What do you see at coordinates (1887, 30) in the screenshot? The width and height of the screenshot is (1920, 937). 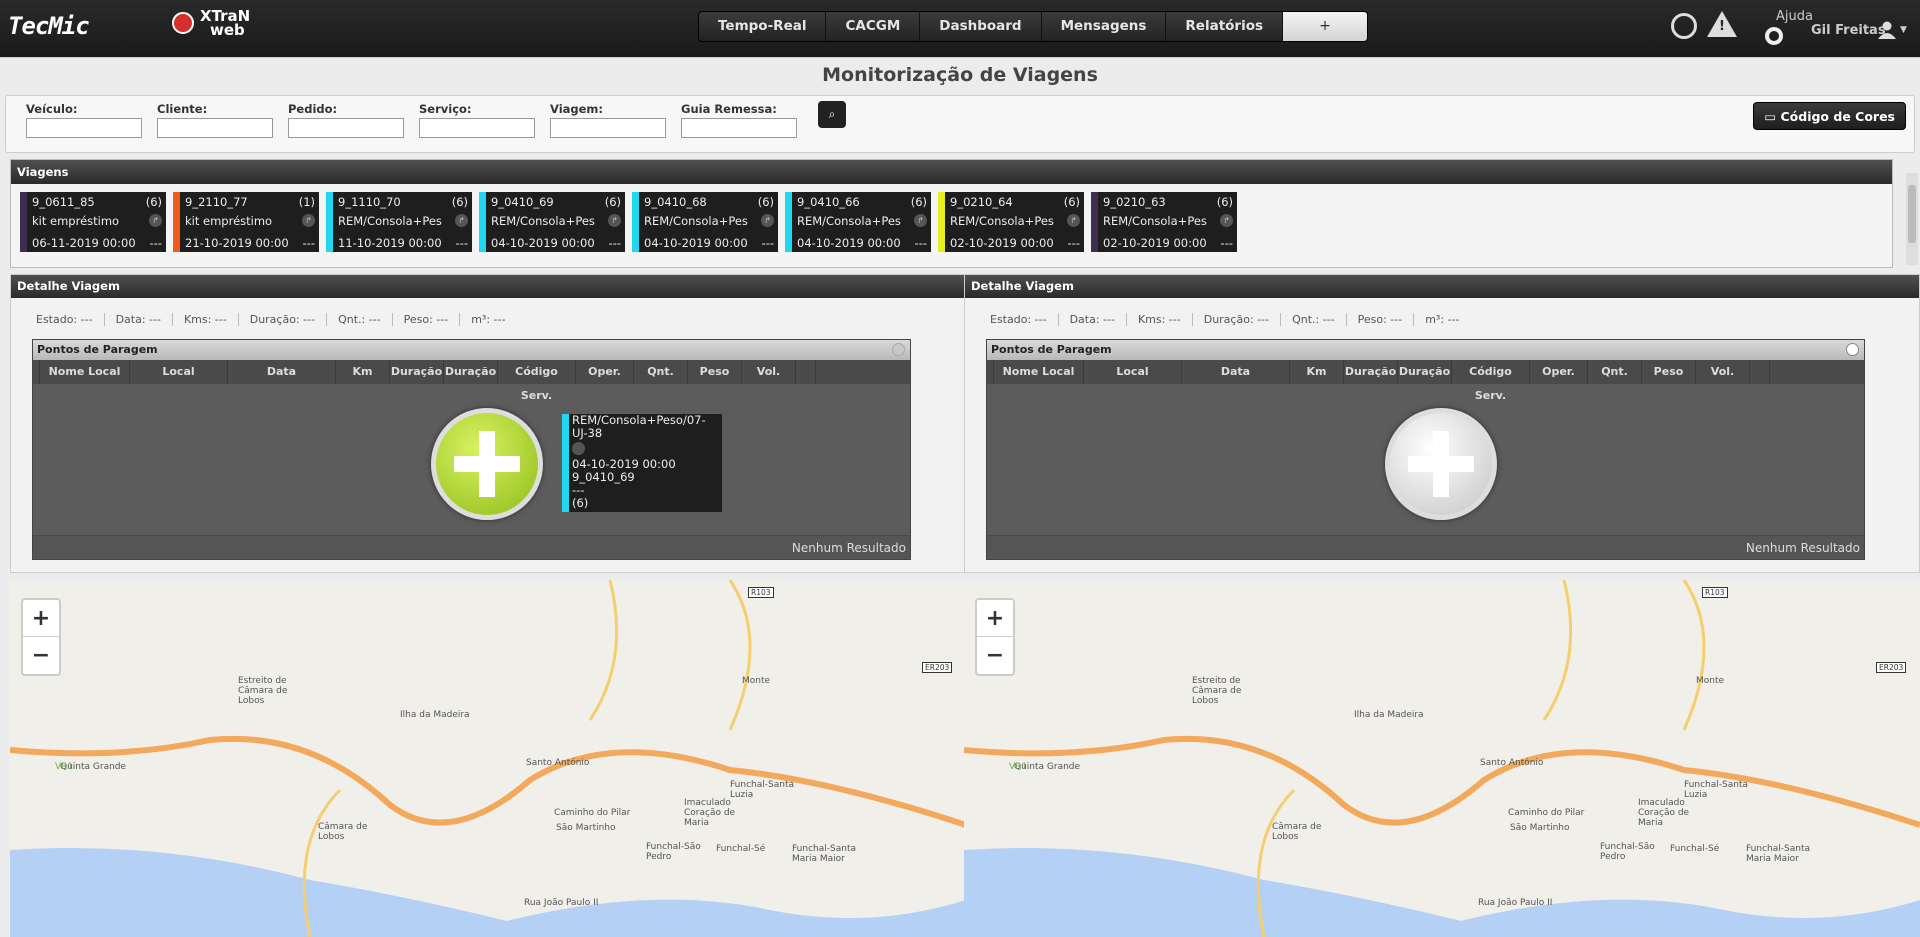 I see `user-icon` at bounding box center [1887, 30].